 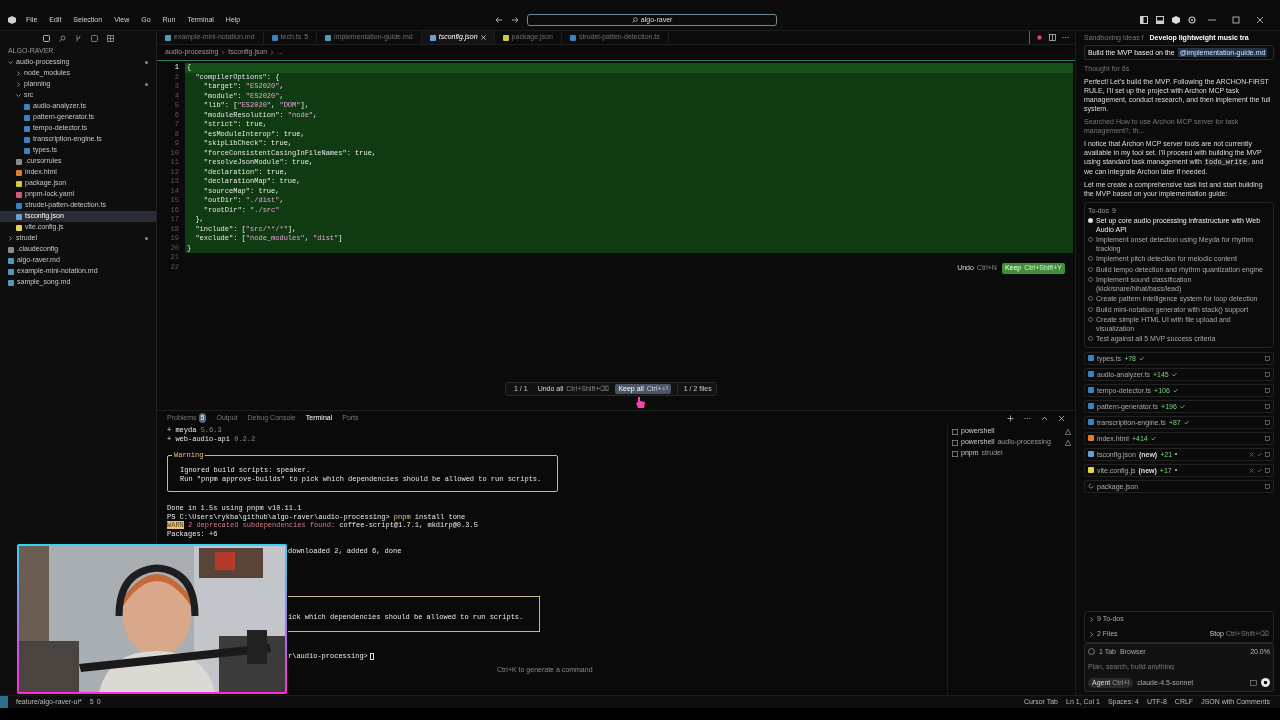 What do you see at coordinates (12, 20) in the screenshot?
I see `app-logo-icon` at bounding box center [12, 20].